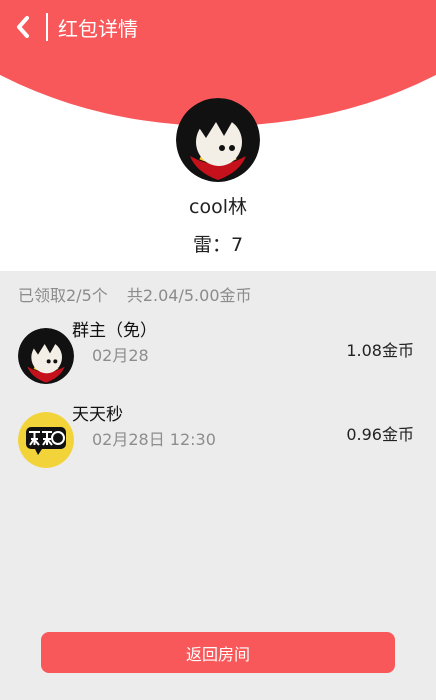  Describe the element at coordinates (380, 350) in the screenshot. I see `record-amount: 1.08金币` at that location.